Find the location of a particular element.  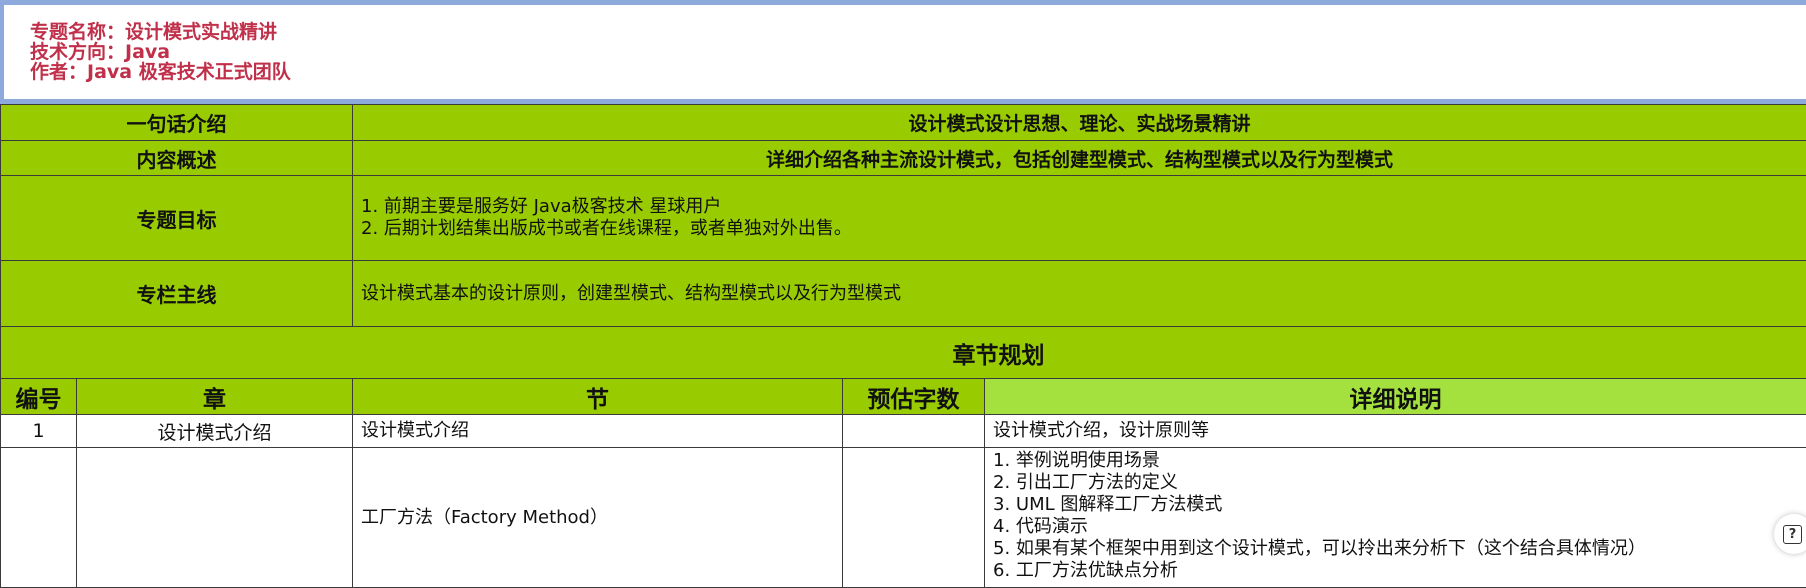

topic-name: 专题名称：设计模式实战精讲 is located at coordinates (153, 32).